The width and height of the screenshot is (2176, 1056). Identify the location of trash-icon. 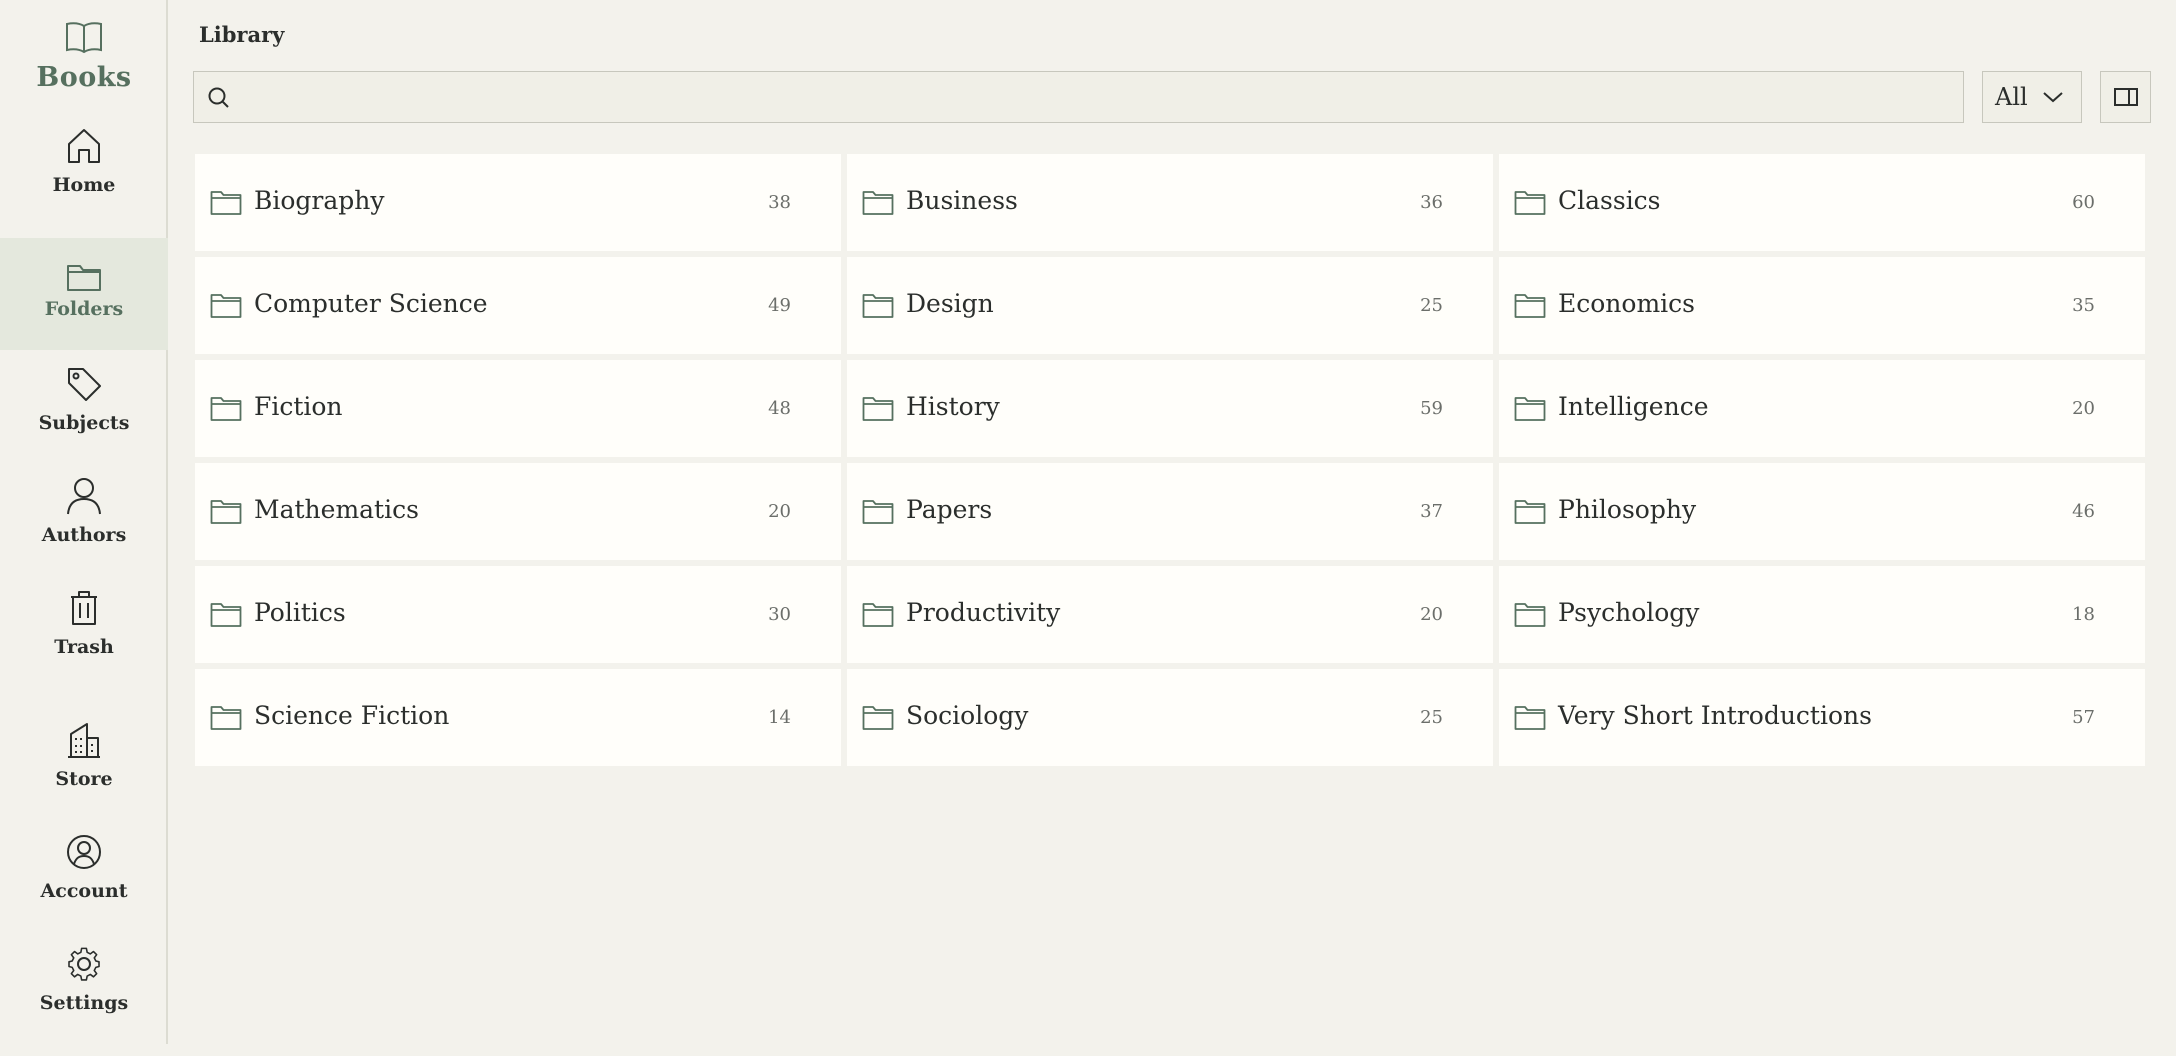
(84, 608).